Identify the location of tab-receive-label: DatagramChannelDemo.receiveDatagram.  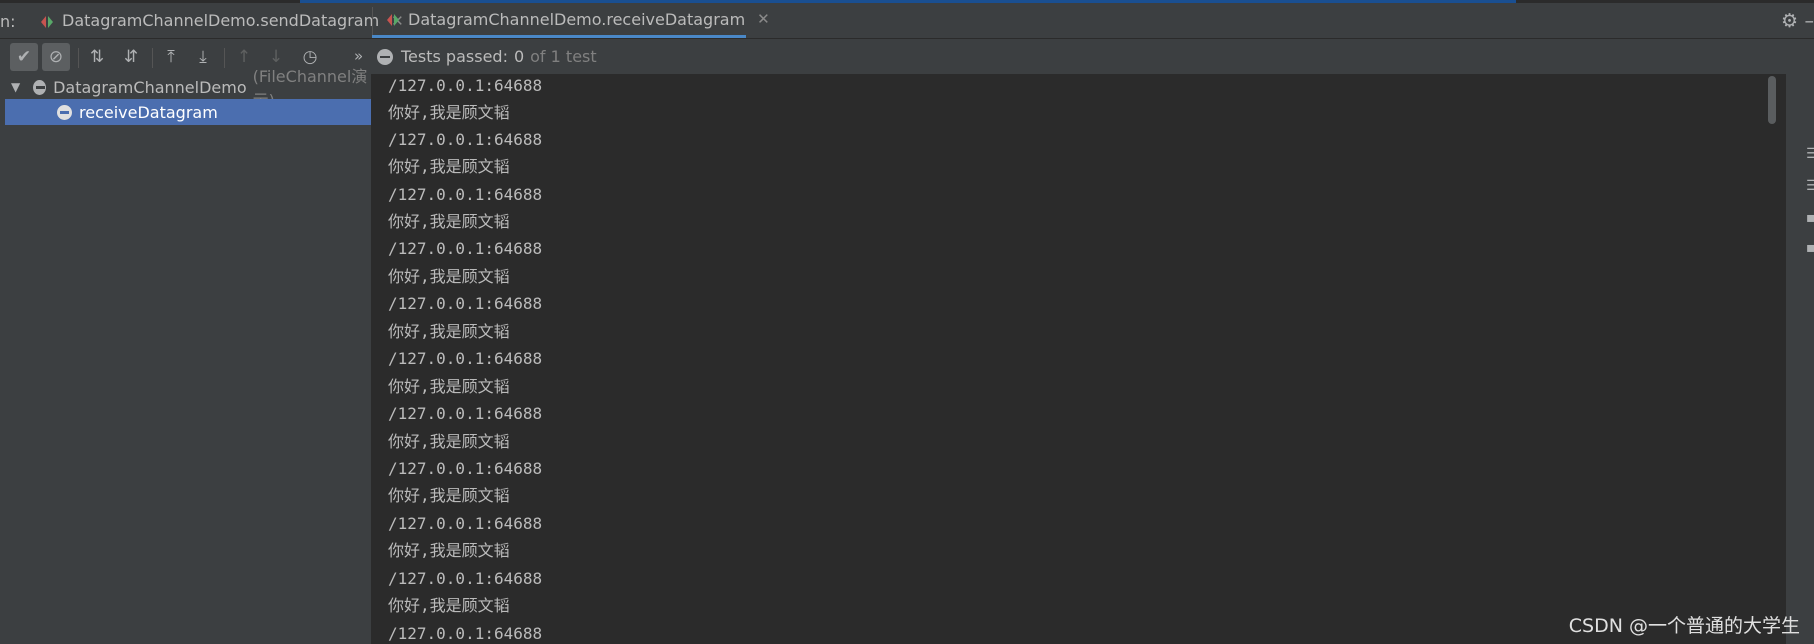
(577, 19).